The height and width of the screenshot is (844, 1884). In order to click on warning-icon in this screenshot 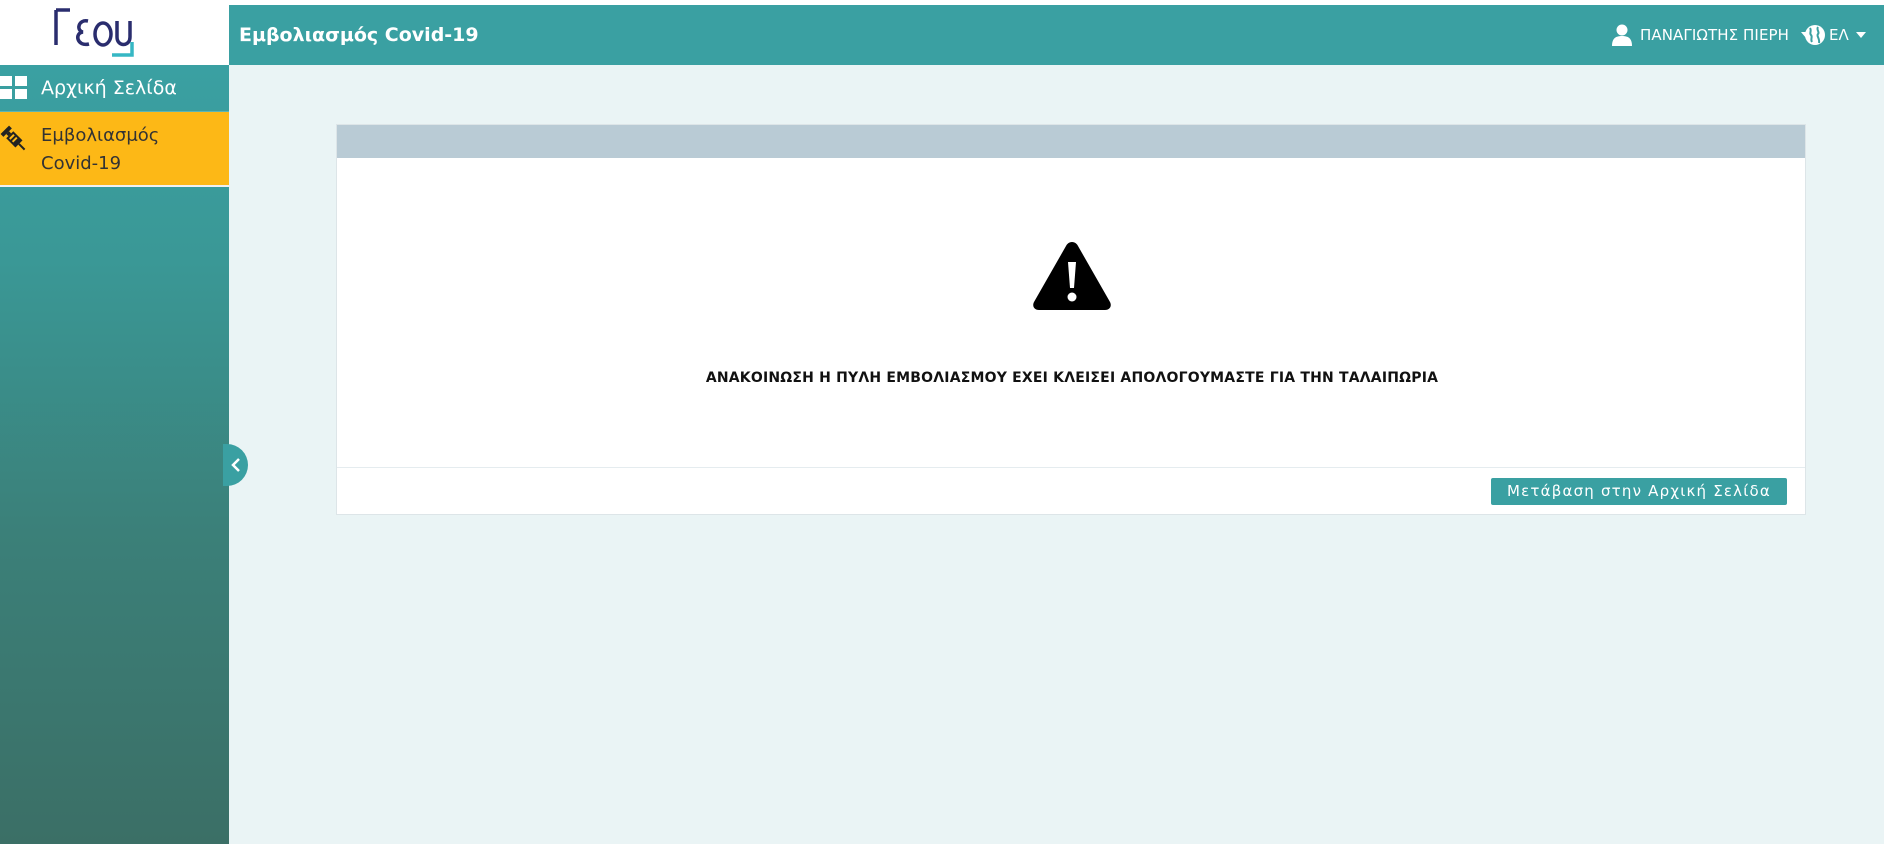, I will do `click(1072, 276)`.